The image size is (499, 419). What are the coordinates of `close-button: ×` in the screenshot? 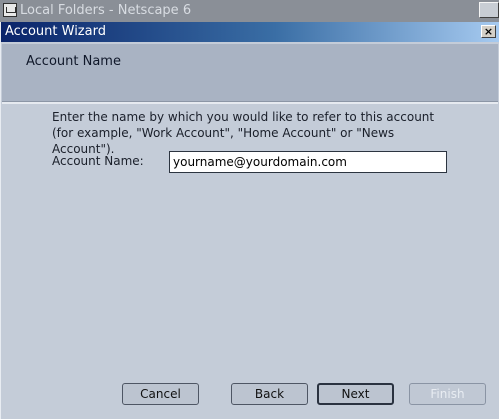 It's located at (488, 31).